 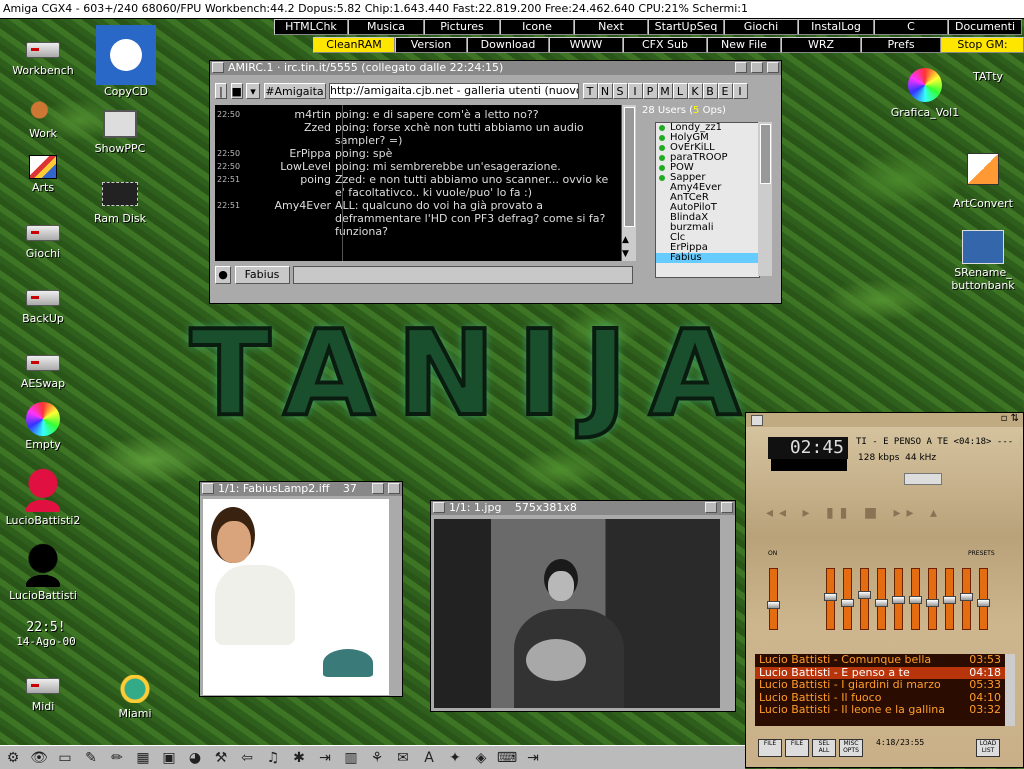 What do you see at coordinates (289, 114) in the screenshot?
I see `message-nick: m4rtin` at bounding box center [289, 114].